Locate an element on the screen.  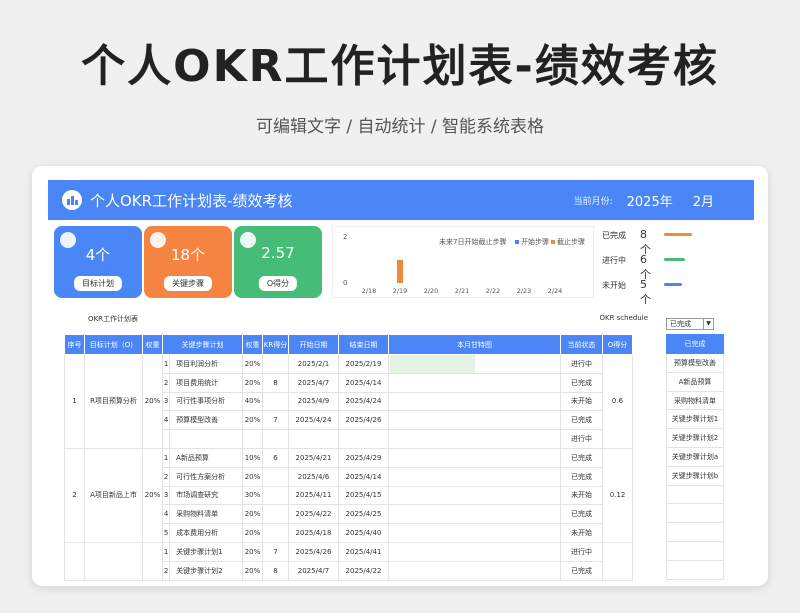
column-header: 当前状态 is located at coordinates (581, 344).